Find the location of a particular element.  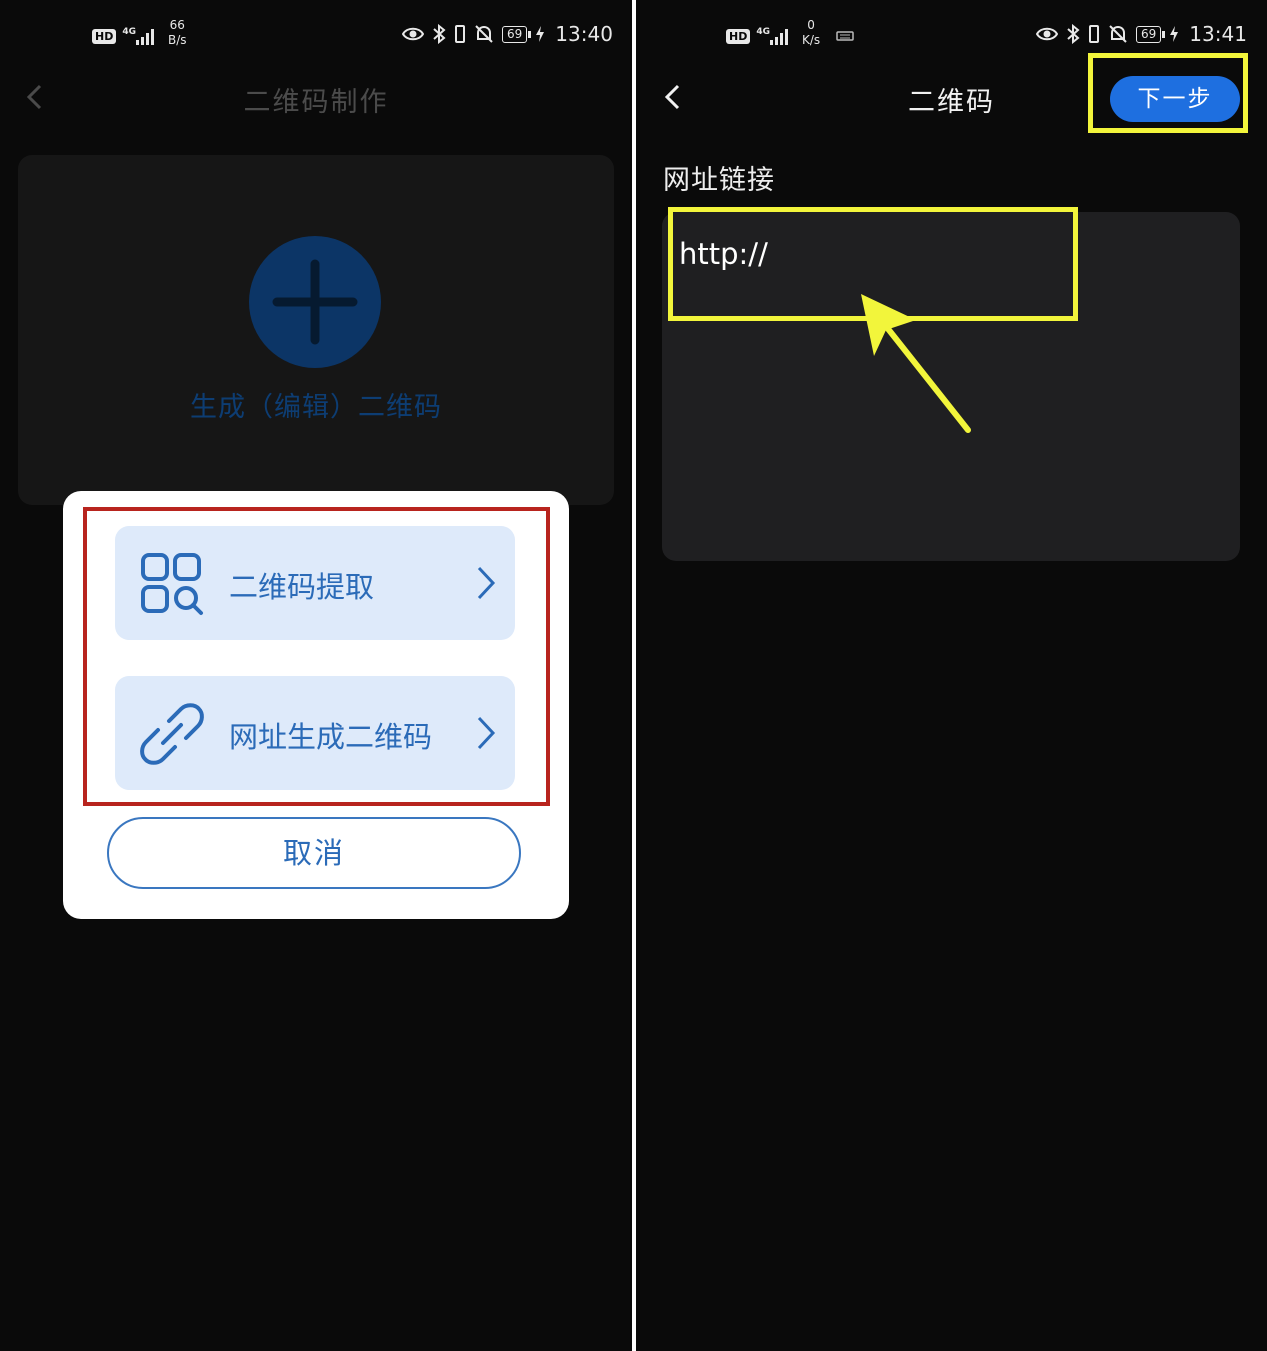

keyboard-icon is located at coordinates (845, 36).